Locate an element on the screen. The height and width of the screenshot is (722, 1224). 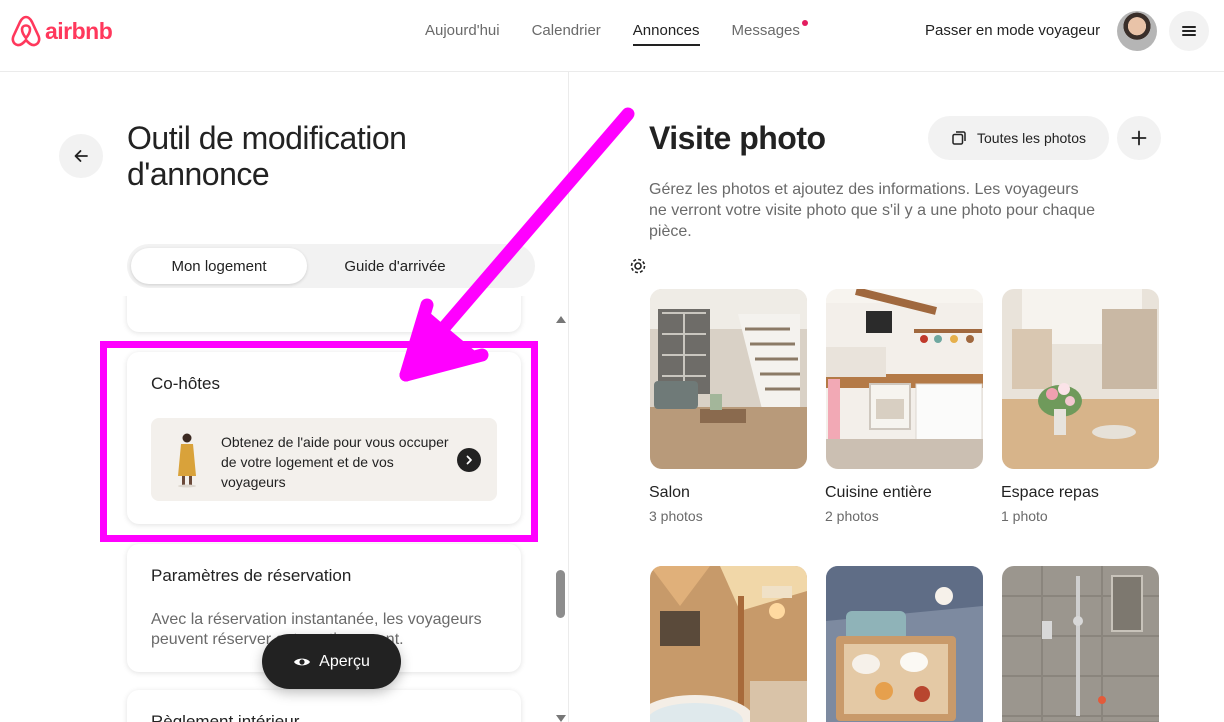
preview-button: Aperçu is located at coordinates (331, 661).